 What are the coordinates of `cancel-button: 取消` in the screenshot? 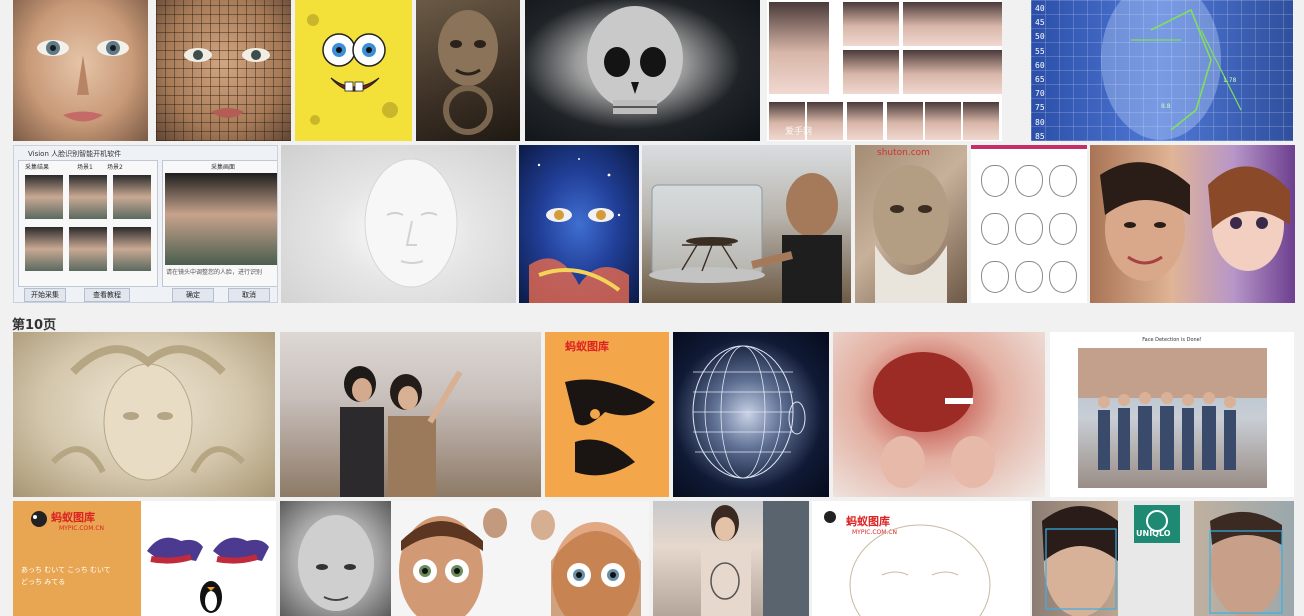 It's located at (249, 295).